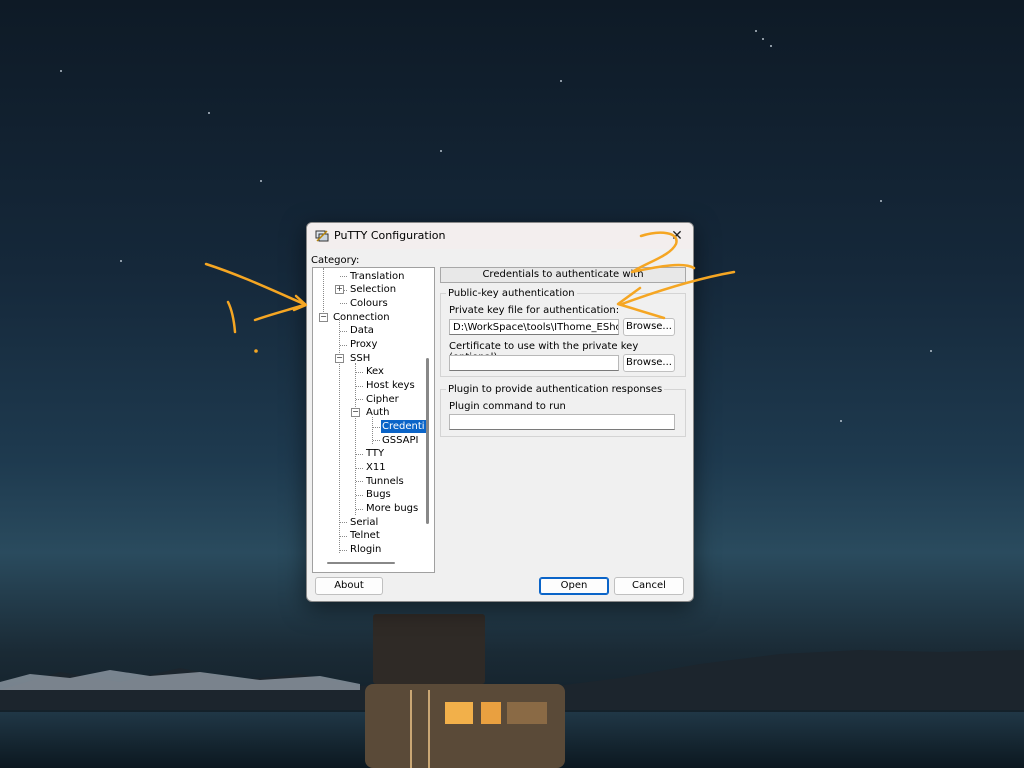 This screenshot has width=1024, height=768. What do you see at coordinates (375, 371) in the screenshot?
I see `tree-item-kex: Kex` at bounding box center [375, 371].